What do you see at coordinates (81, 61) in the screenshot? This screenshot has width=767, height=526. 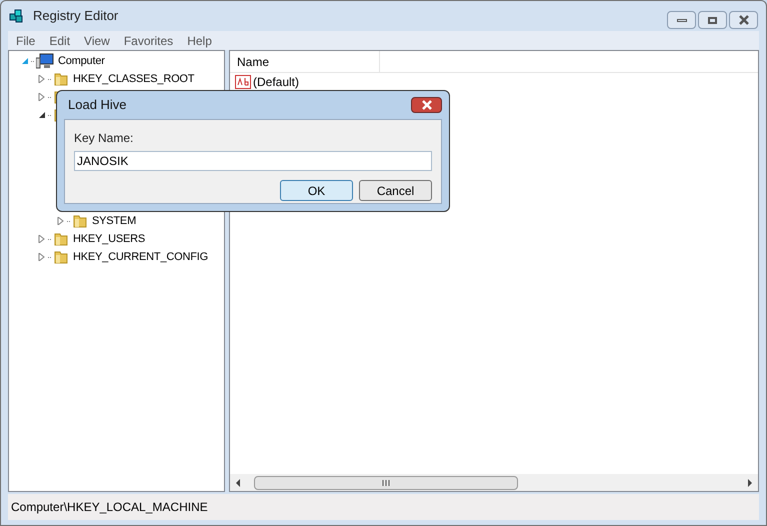 I see `tree-item: Computer` at bounding box center [81, 61].